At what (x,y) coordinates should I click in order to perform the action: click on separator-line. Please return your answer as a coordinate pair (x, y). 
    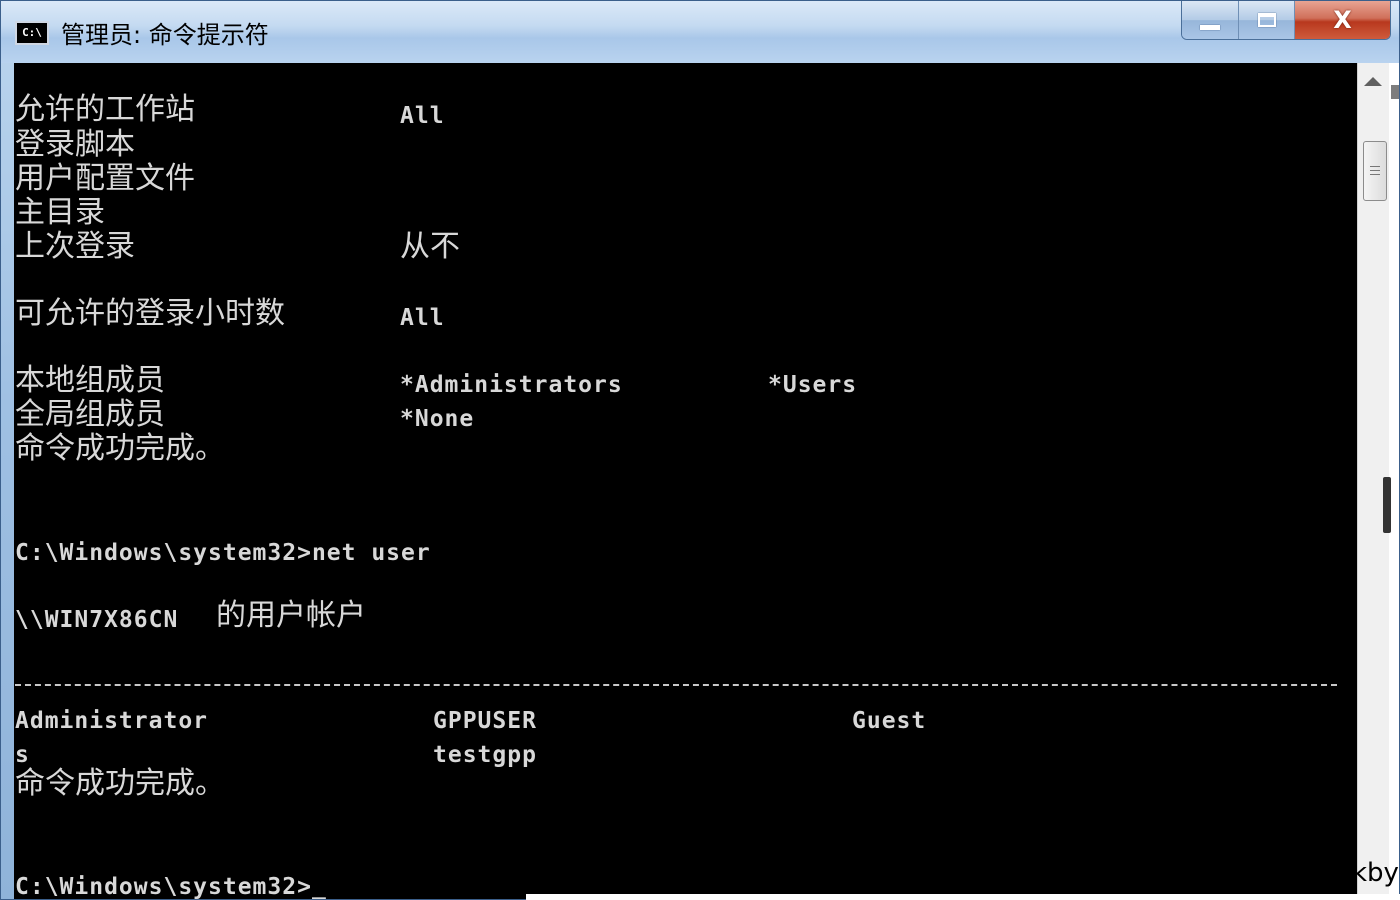
    Looking at the image, I should click on (676, 685).